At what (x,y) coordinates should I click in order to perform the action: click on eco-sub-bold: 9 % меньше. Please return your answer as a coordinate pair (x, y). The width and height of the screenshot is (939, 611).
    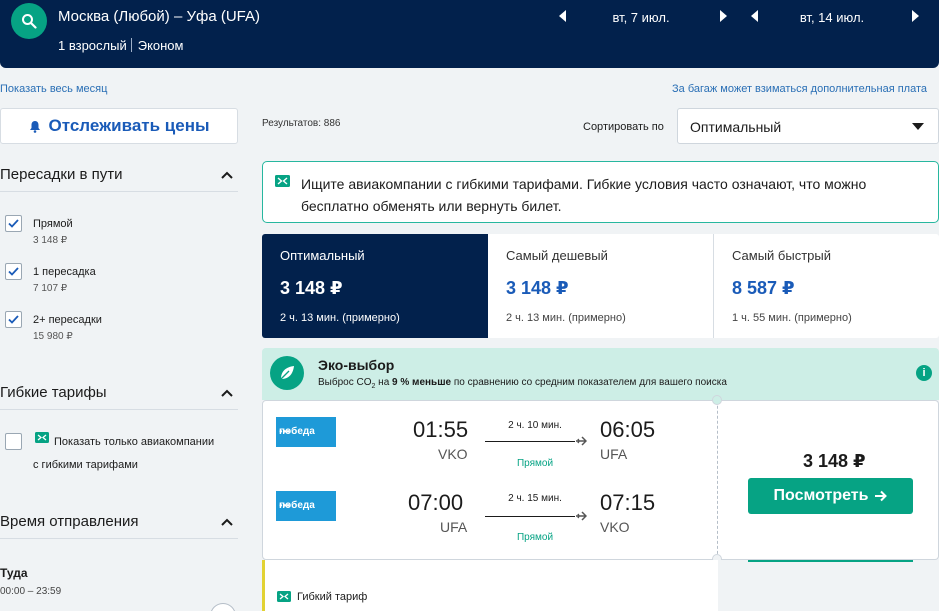
    Looking at the image, I should click on (422, 382).